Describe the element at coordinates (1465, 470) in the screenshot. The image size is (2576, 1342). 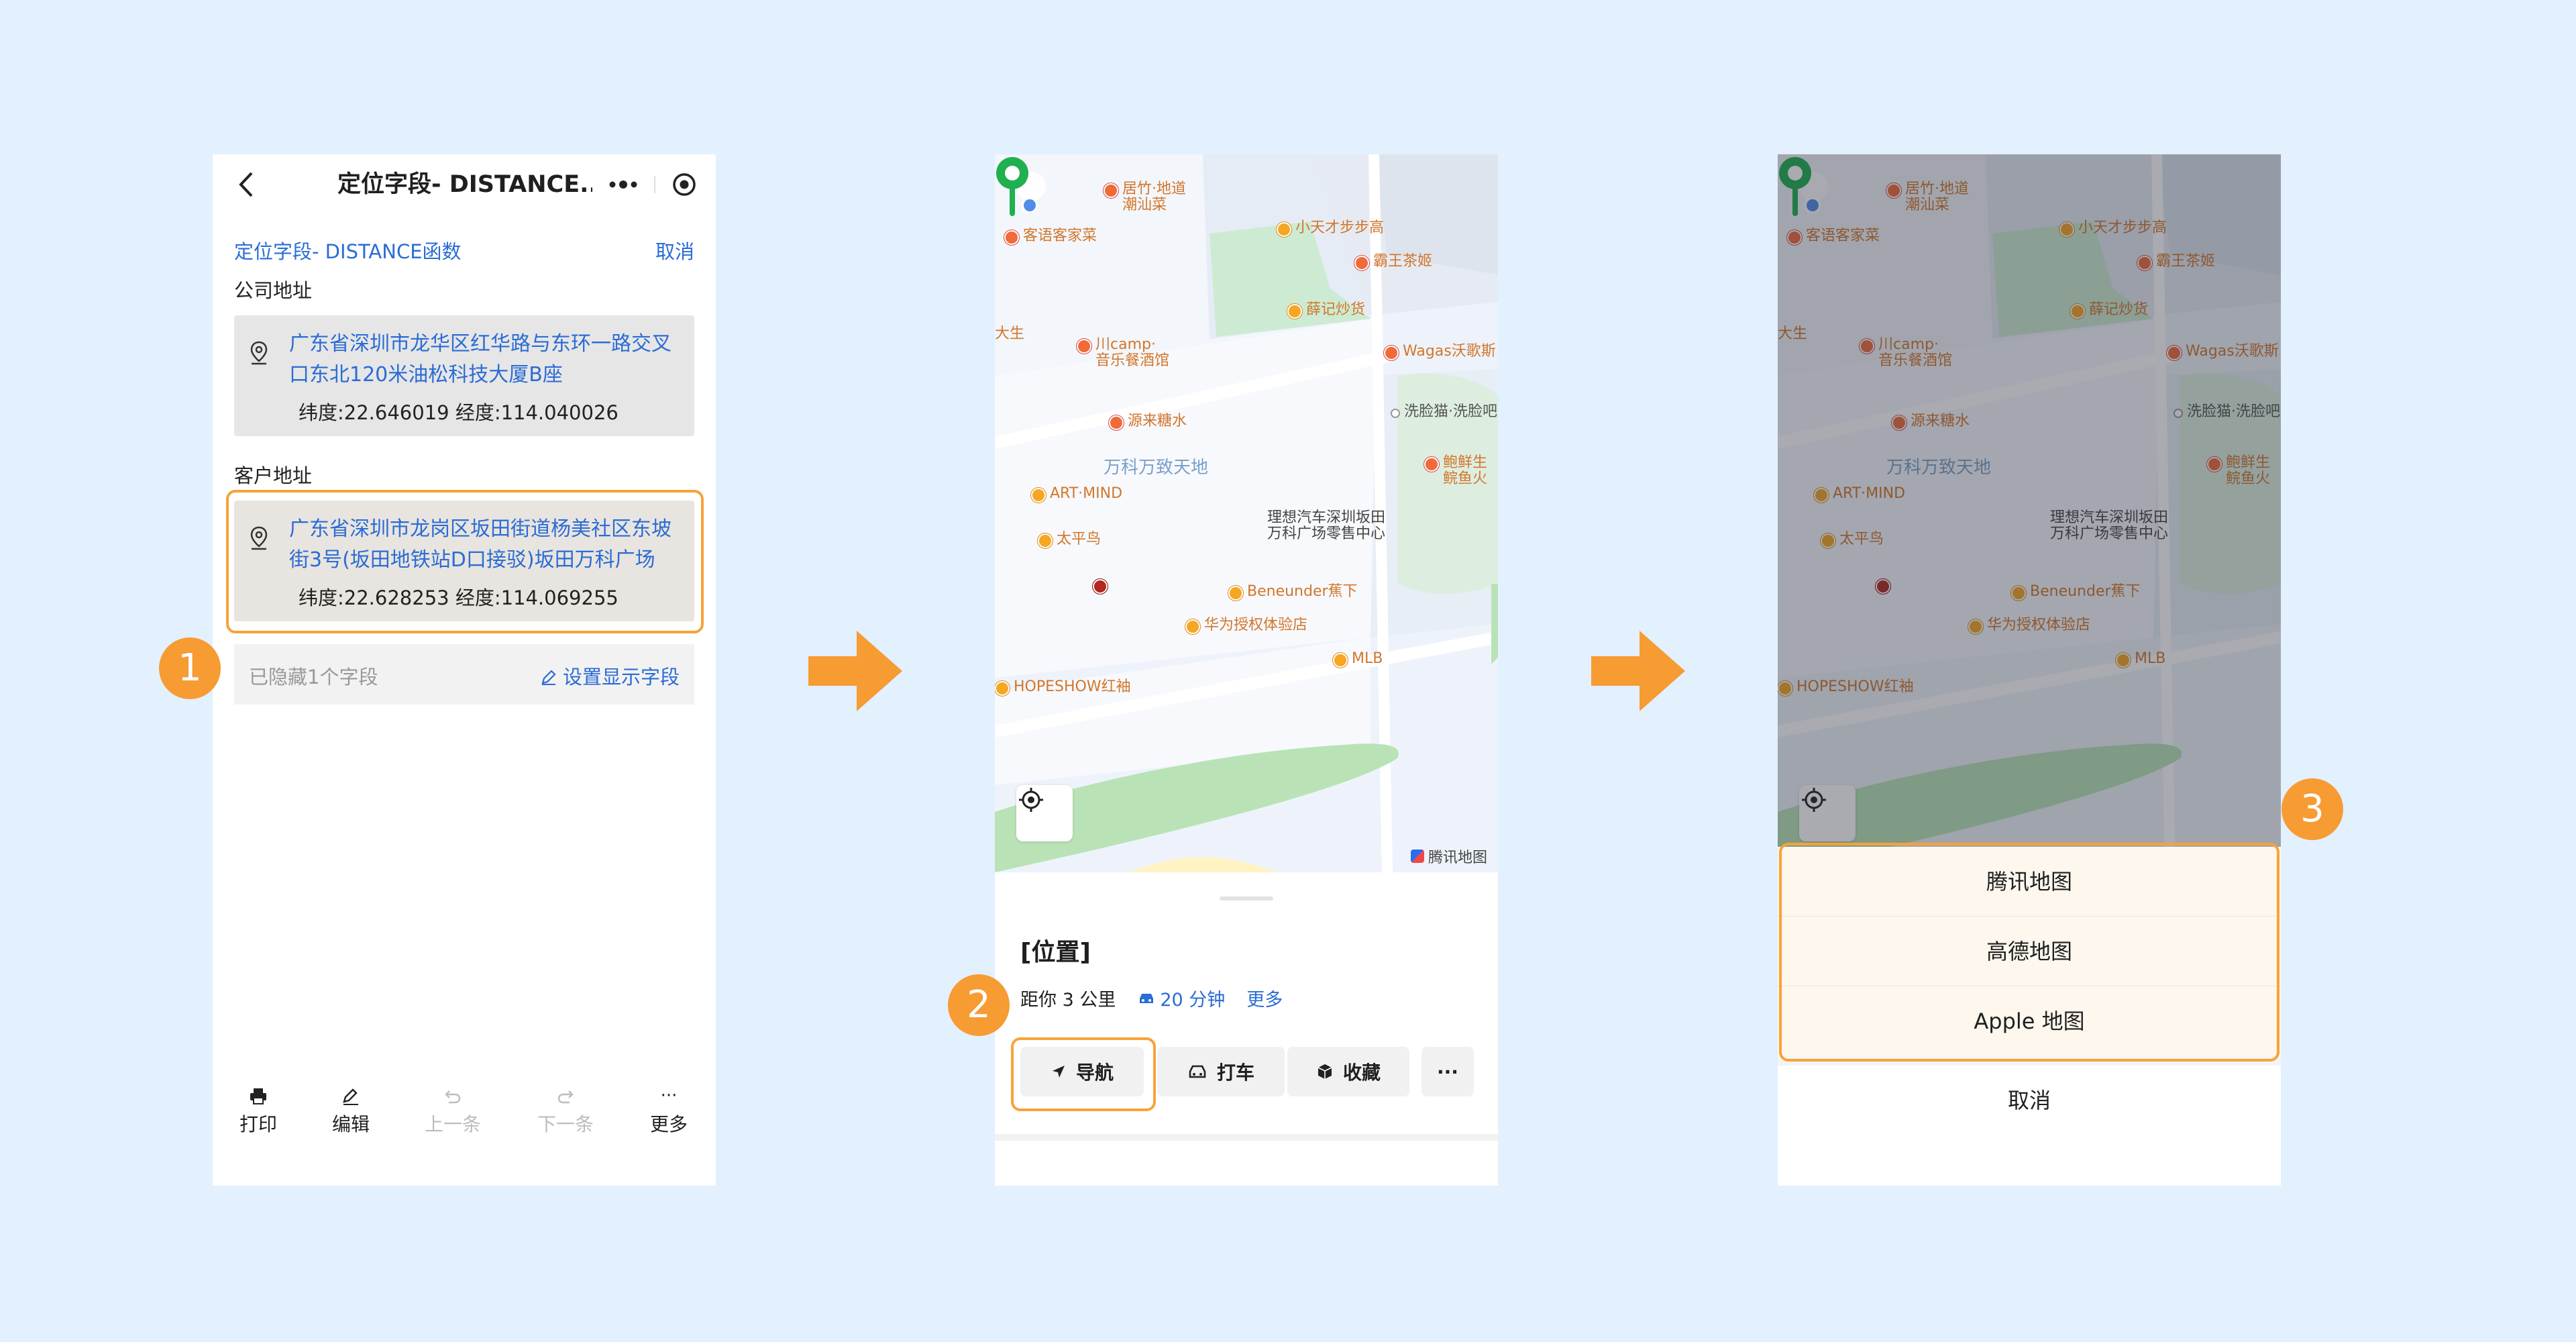
I see `poi-label: 鲍鲜生 鲩鱼火` at that location.